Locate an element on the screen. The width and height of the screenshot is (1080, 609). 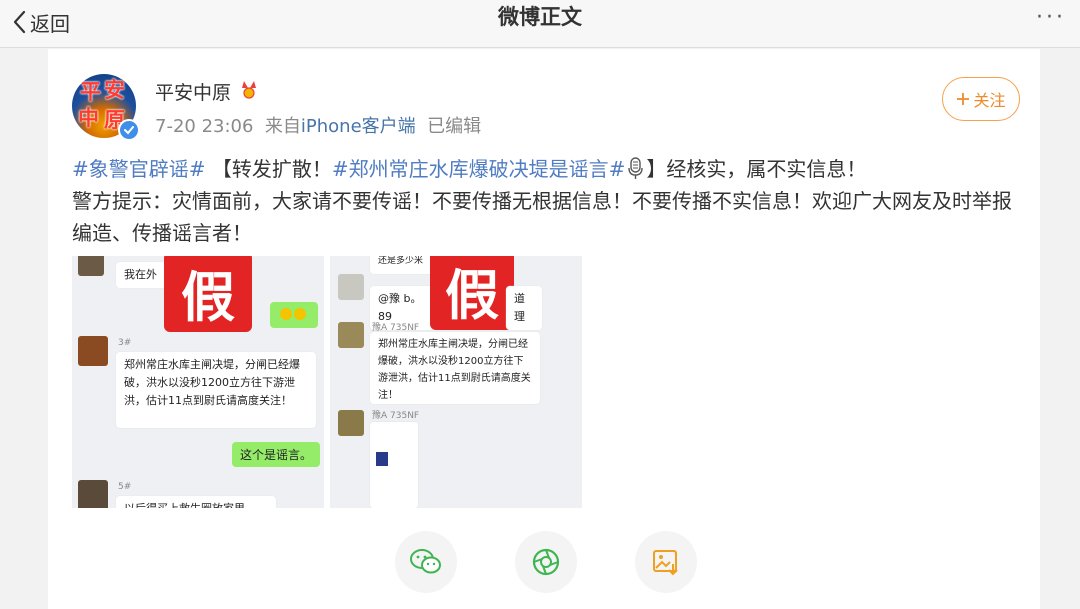
save-image-button is located at coordinates (666, 562).